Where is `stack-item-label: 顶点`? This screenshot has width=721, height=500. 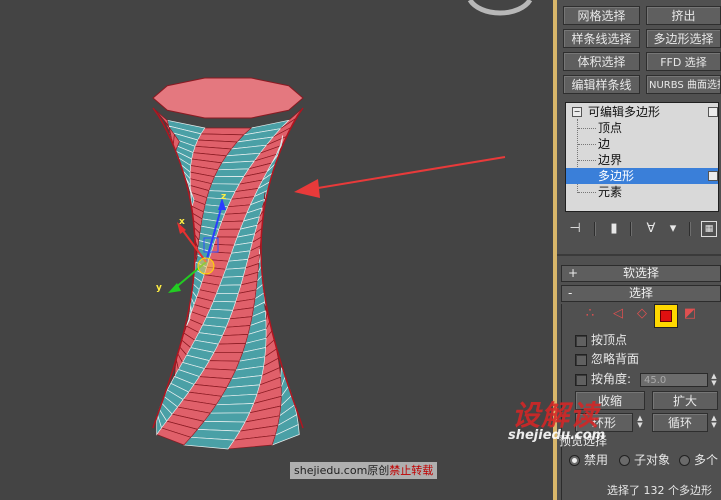
stack-item-label: 顶点 is located at coordinates (610, 128).